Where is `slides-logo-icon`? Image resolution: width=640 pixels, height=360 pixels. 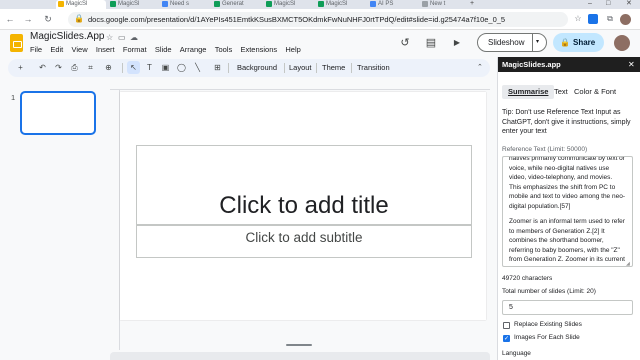
slides-logo-icon is located at coordinates (16, 43).